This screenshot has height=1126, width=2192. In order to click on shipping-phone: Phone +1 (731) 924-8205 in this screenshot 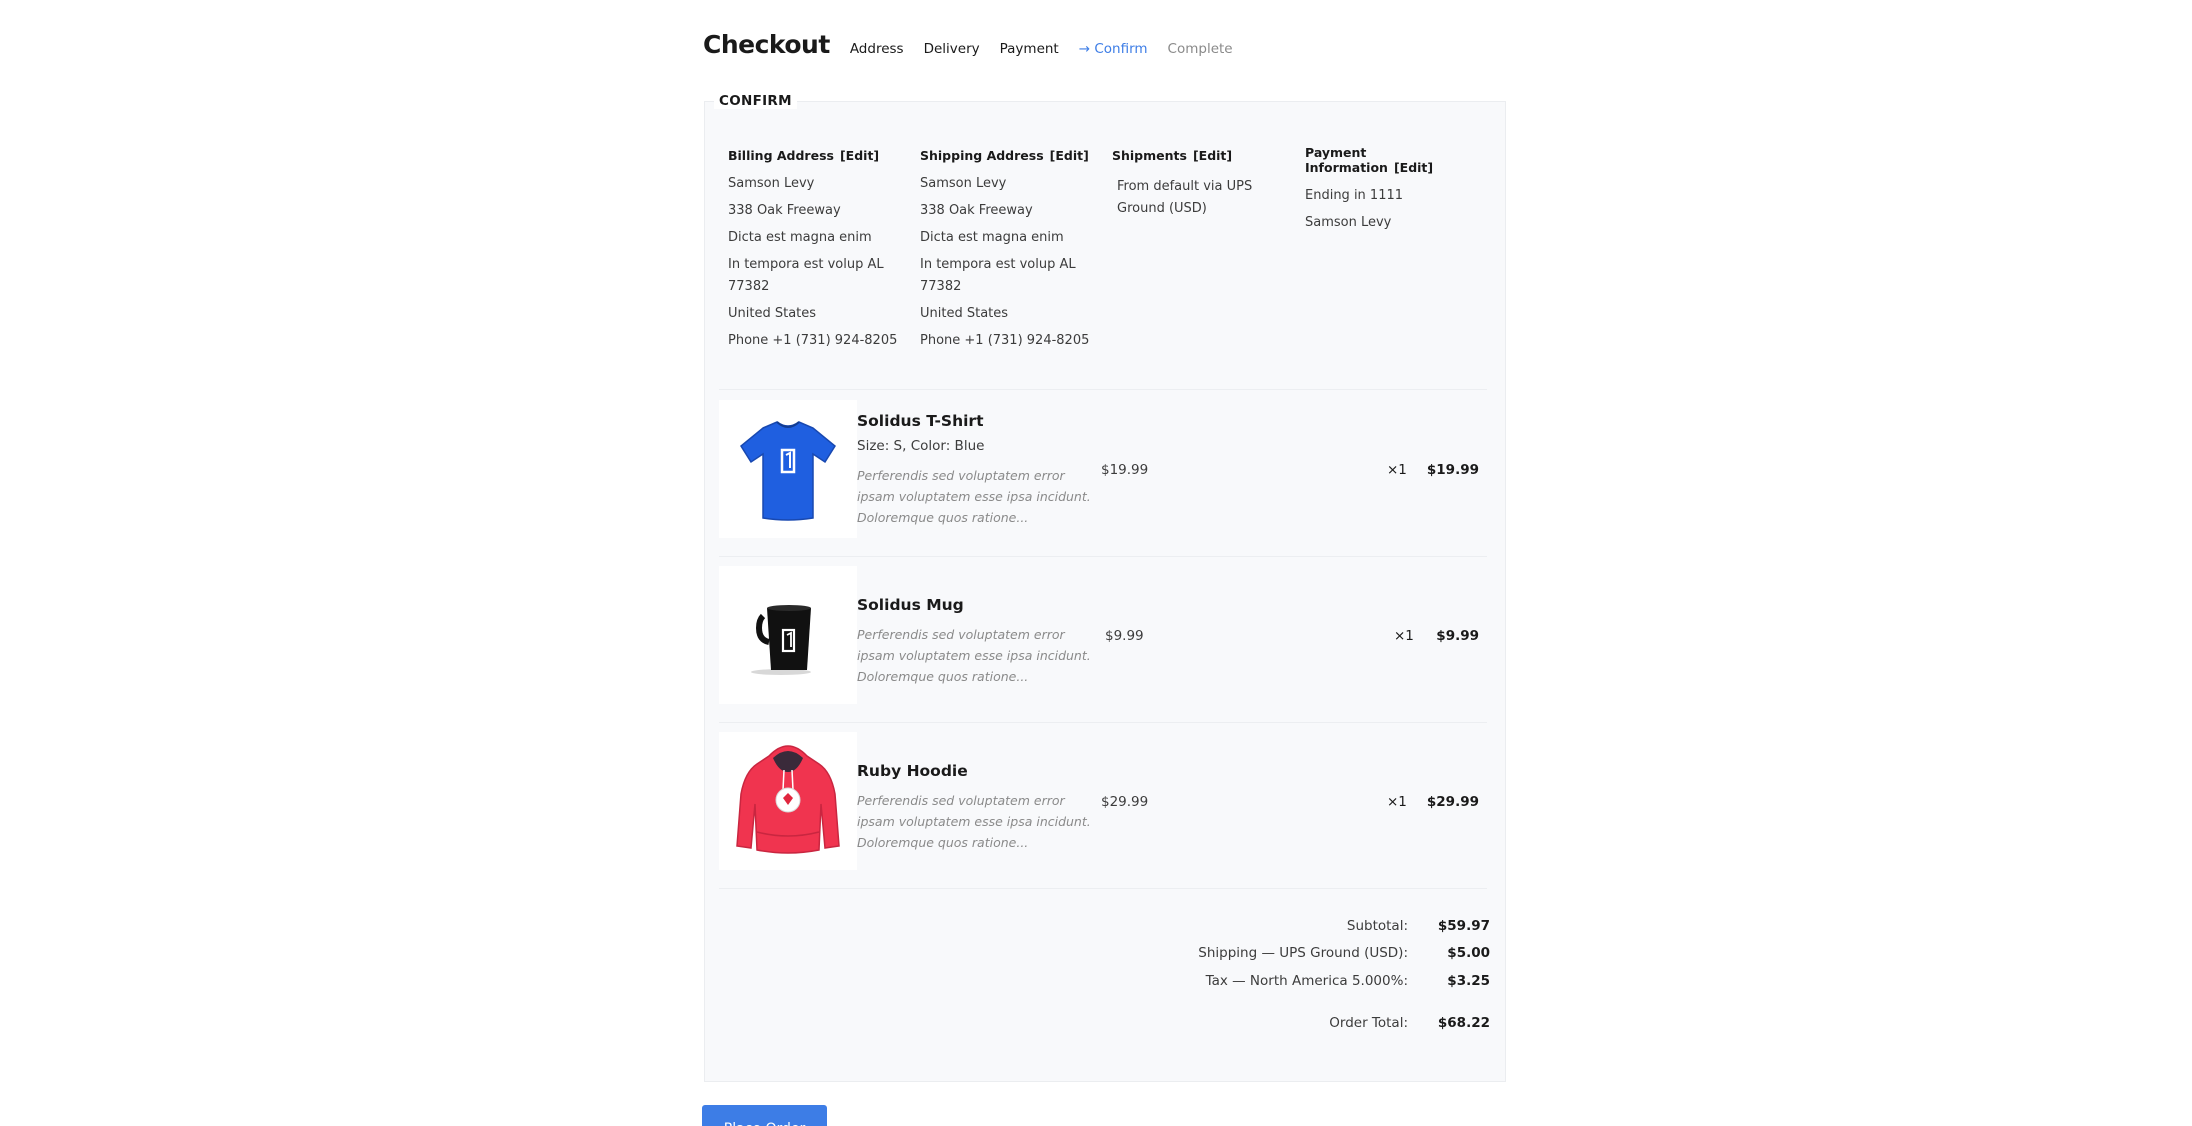, I will do `click(1005, 340)`.